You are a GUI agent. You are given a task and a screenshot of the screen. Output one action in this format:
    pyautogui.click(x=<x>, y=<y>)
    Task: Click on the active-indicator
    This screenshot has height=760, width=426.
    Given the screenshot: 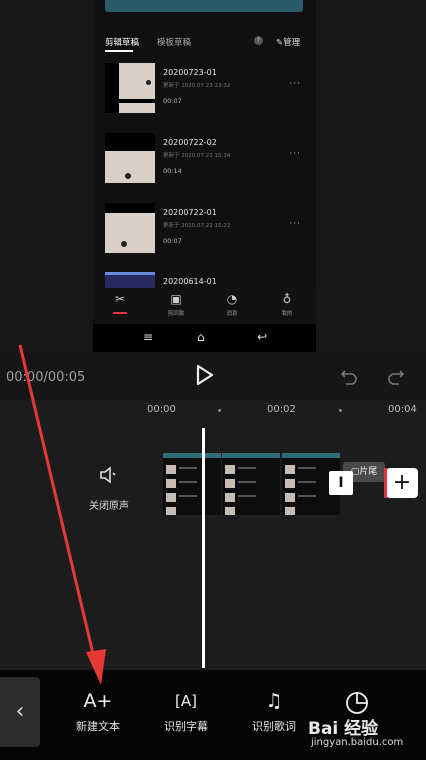 What is the action you would take?
    pyautogui.click(x=120, y=313)
    